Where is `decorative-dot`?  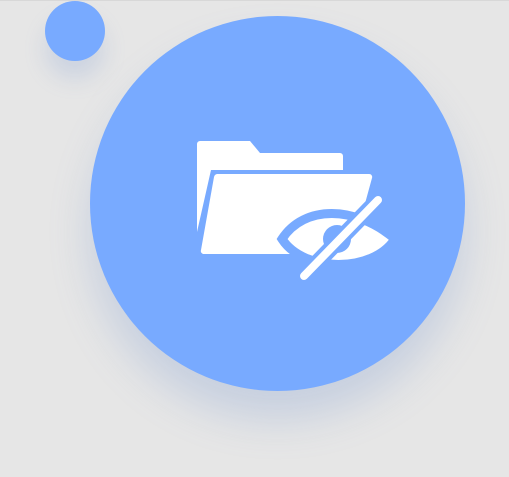 decorative-dot is located at coordinates (75, 31).